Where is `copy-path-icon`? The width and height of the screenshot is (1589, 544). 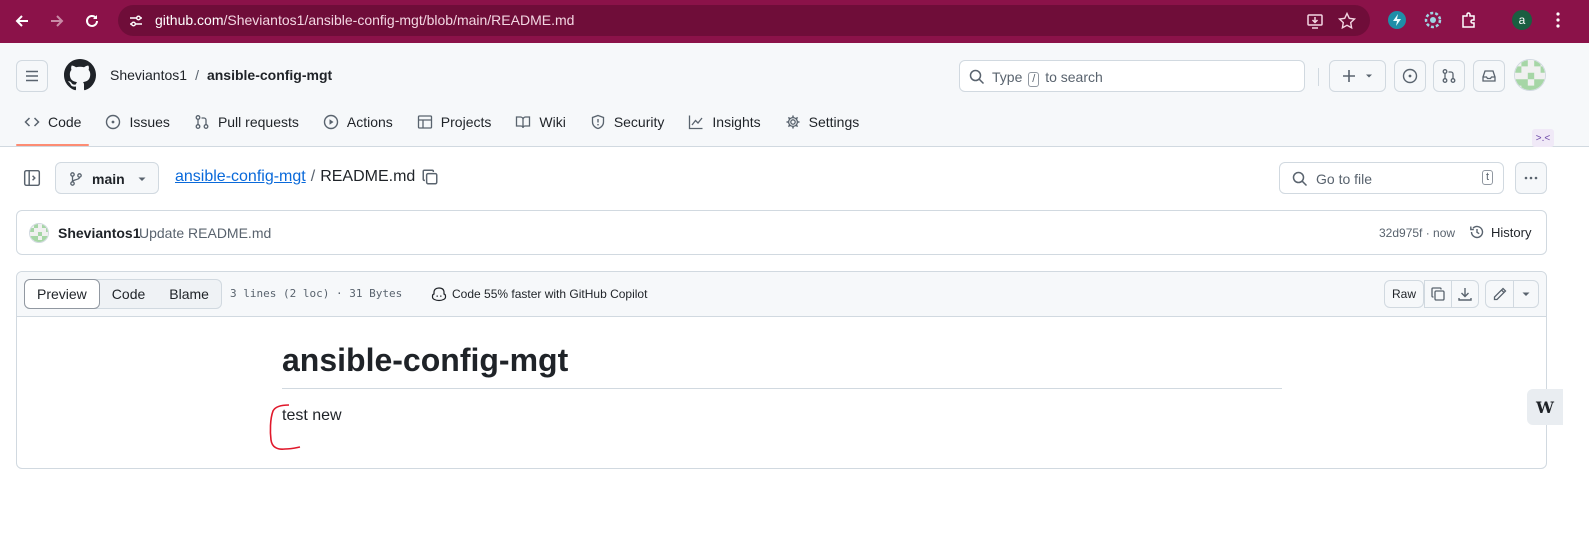 copy-path-icon is located at coordinates (430, 177).